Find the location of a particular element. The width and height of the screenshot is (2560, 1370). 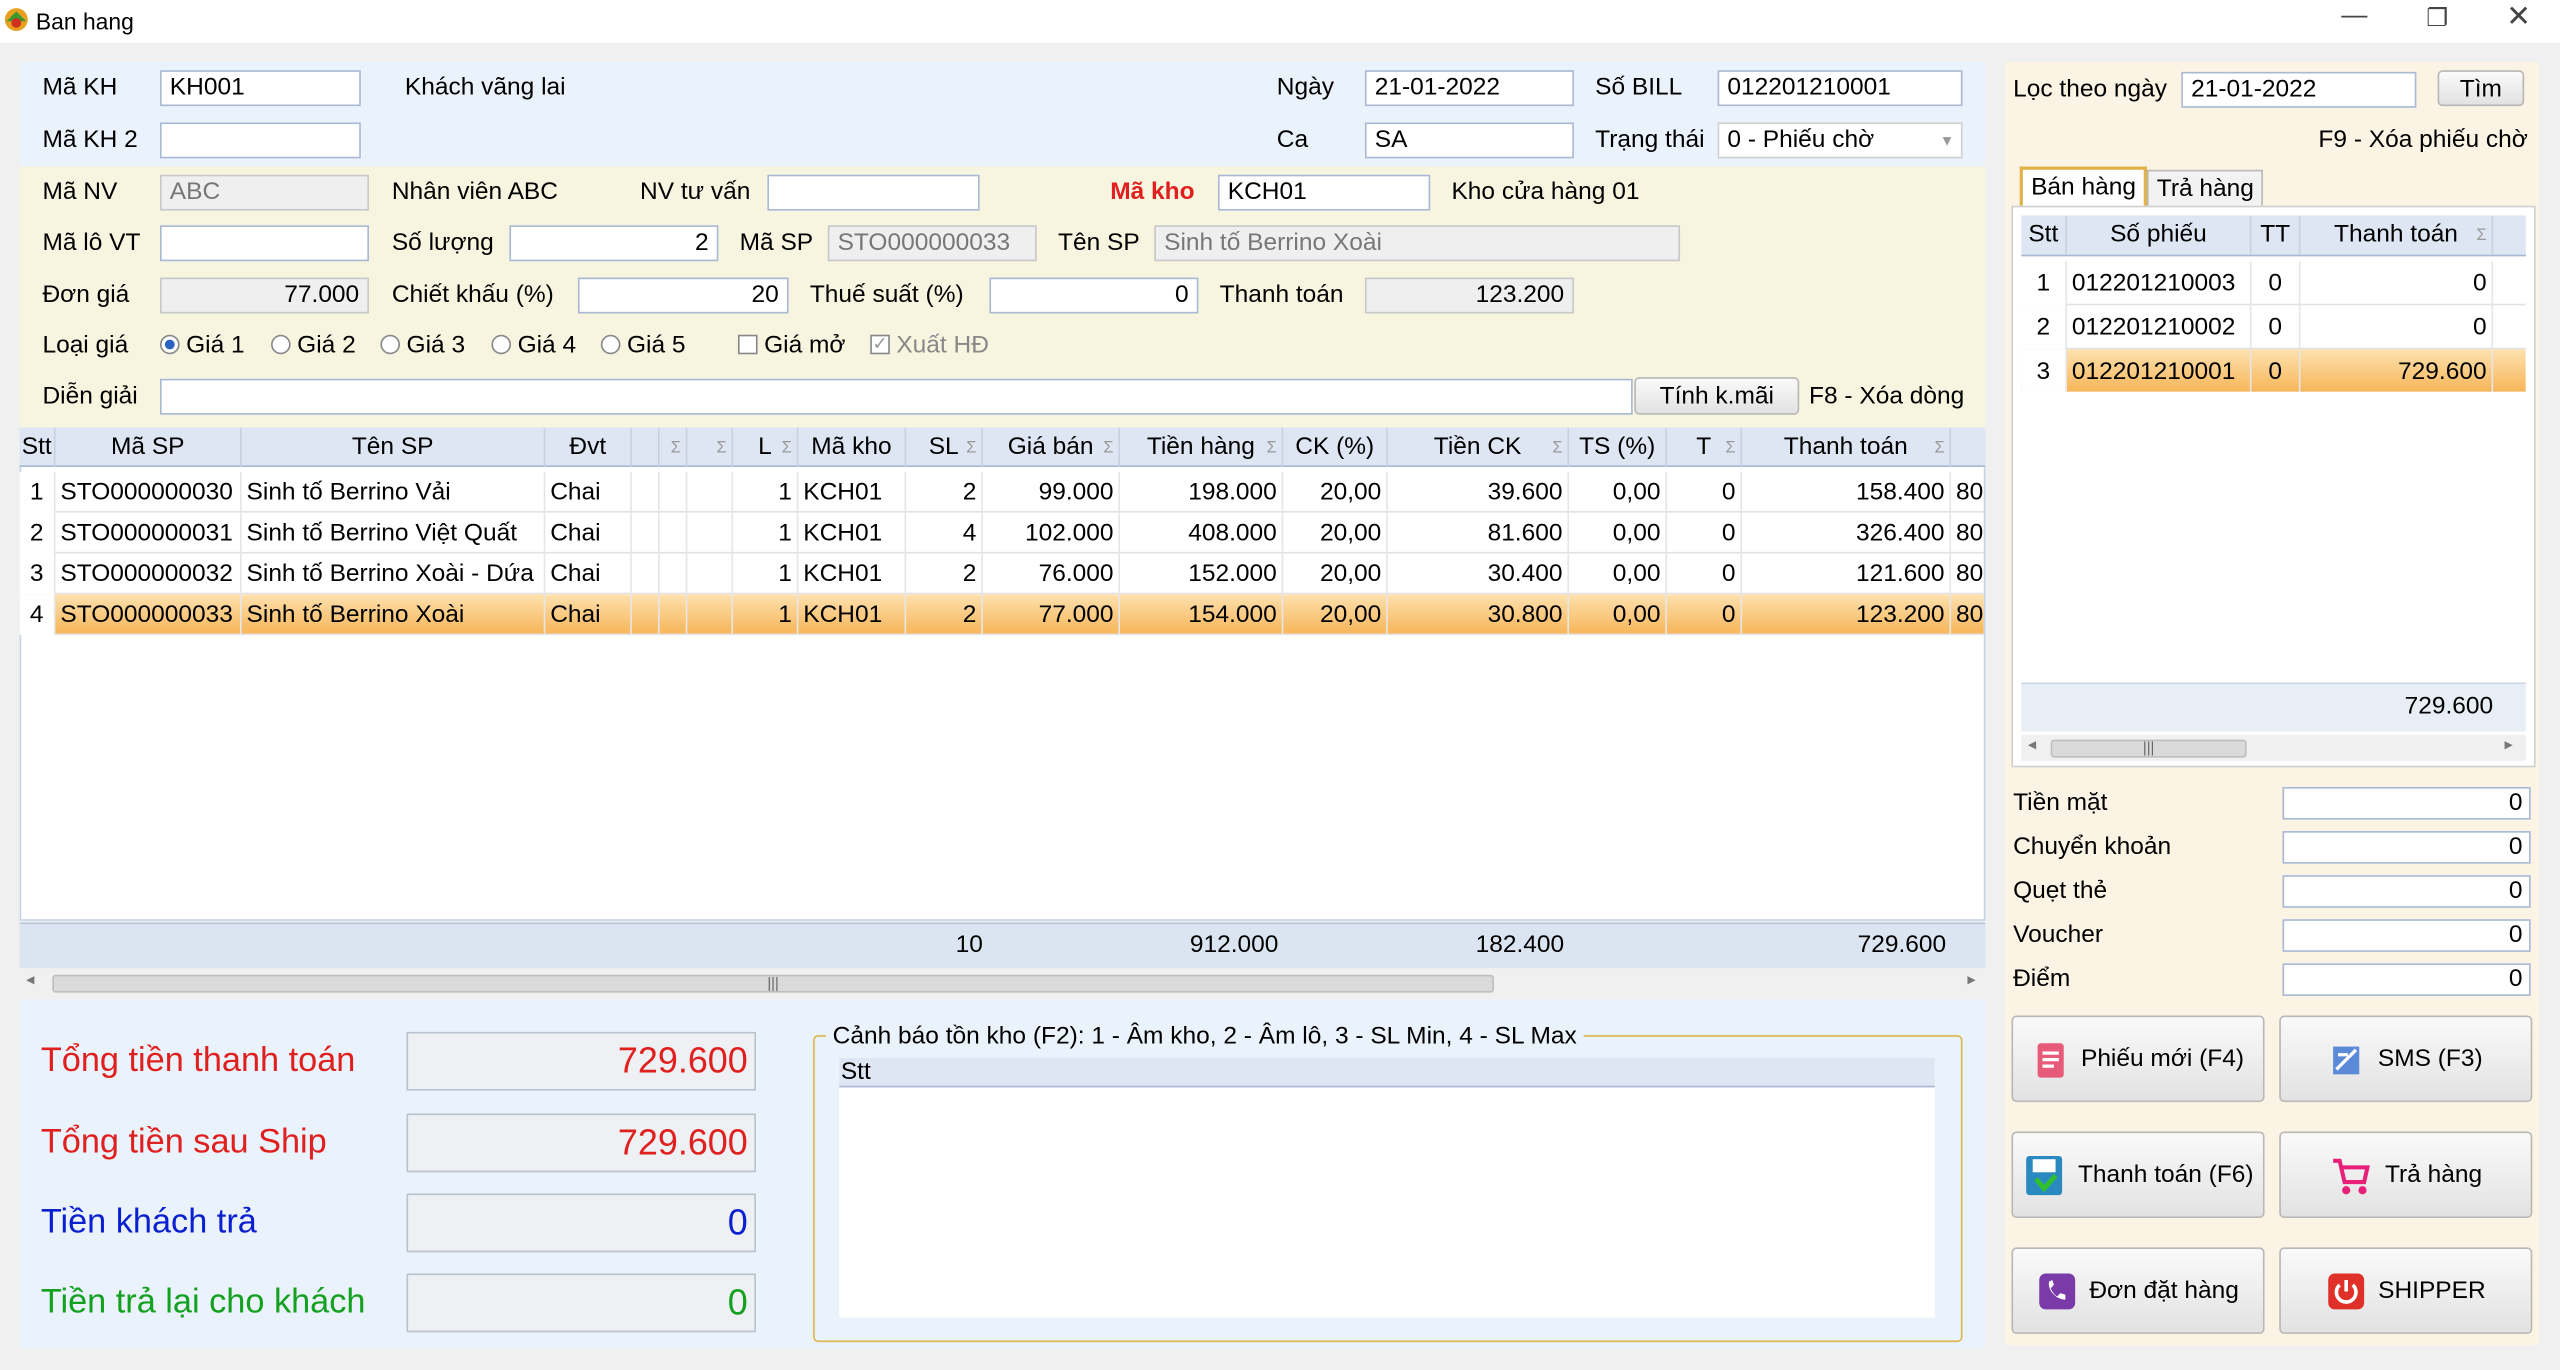

tra-hang-label: Trả hàng is located at coordinates (2433, 1174).